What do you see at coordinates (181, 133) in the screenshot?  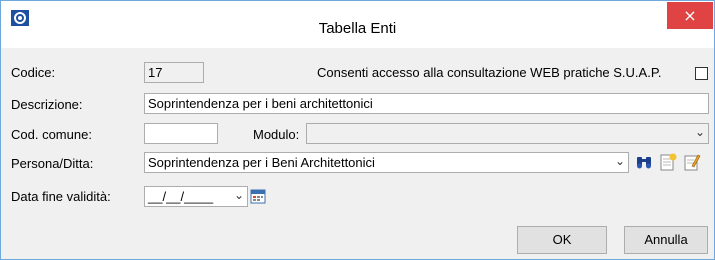 I see `cod-comune-field` at bounding box center [181, 133].